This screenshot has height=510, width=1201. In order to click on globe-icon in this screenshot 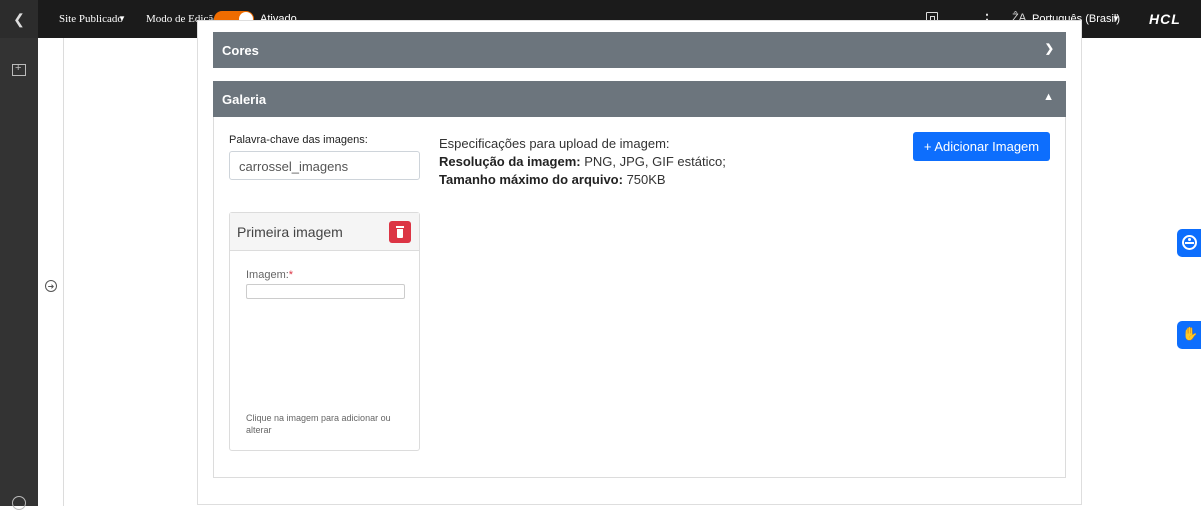, I will do `click(19, 503)`.